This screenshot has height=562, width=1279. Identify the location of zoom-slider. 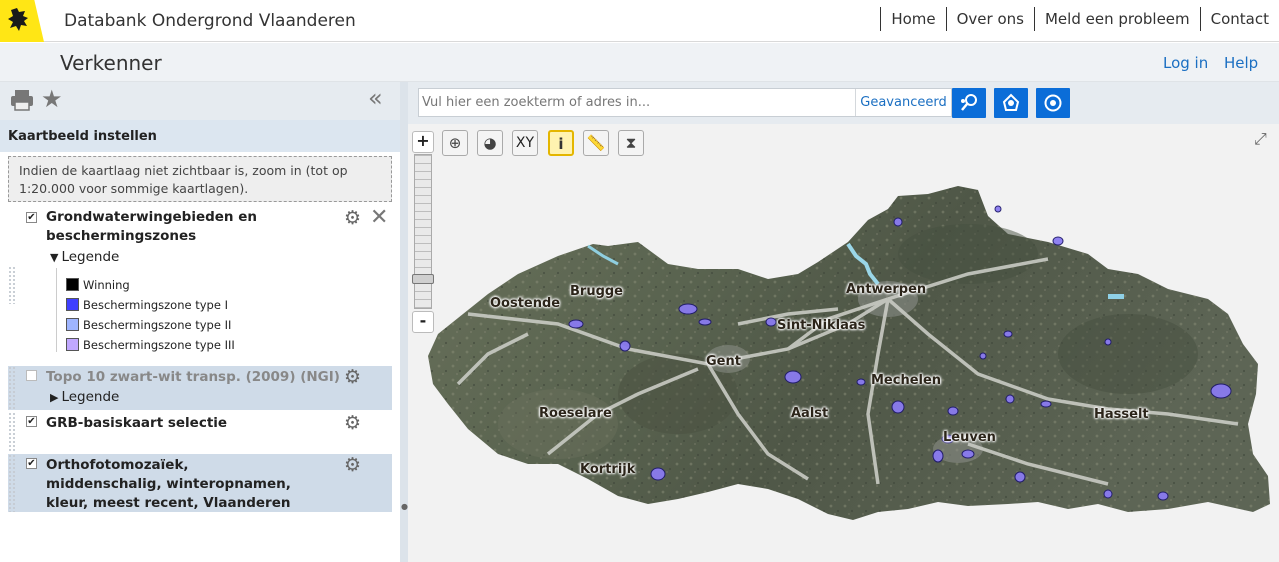
(423, 231).